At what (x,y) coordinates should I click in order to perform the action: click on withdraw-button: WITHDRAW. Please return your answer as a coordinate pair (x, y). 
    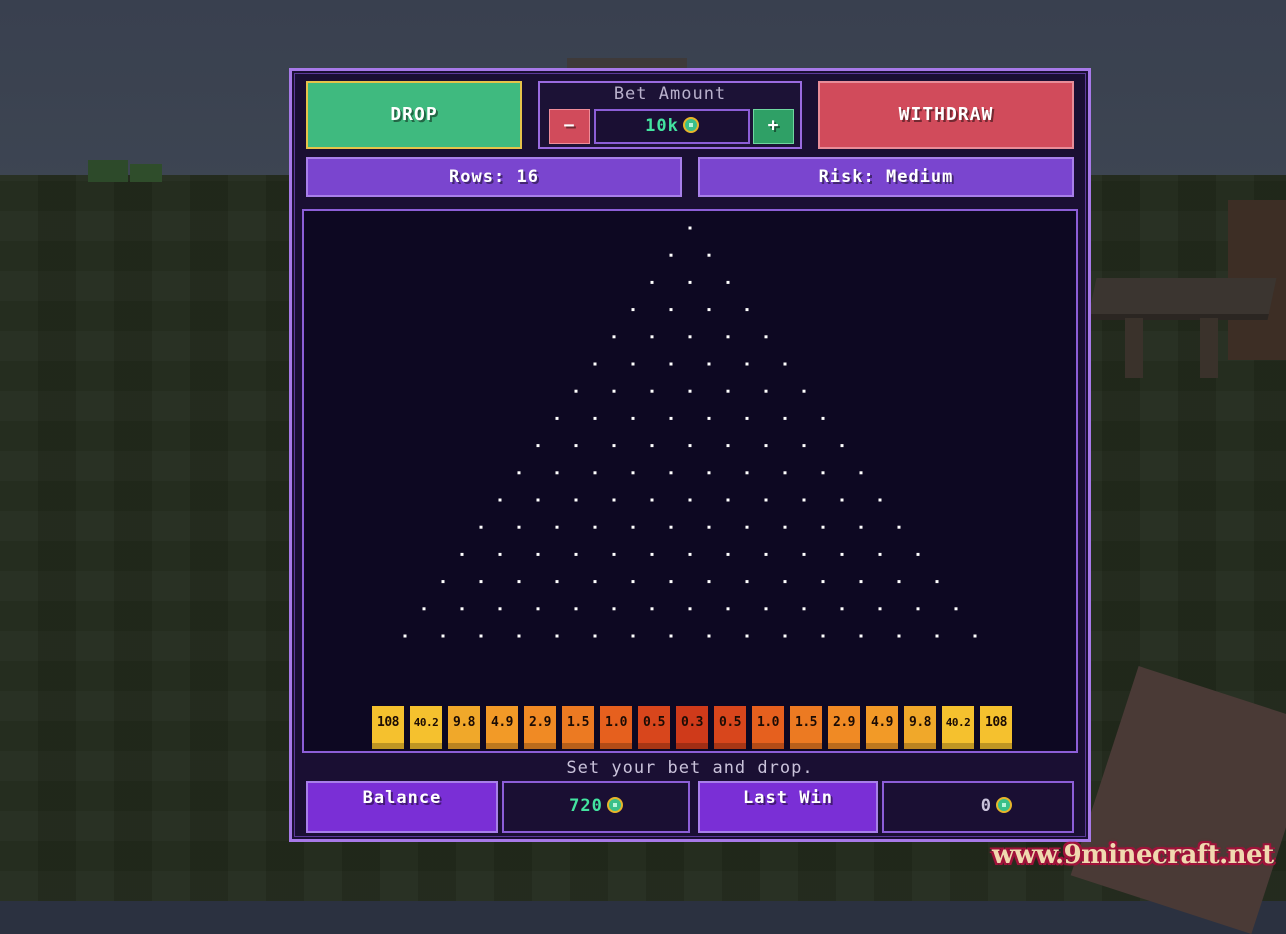
    Looking at the image, I should click on (946, 115).